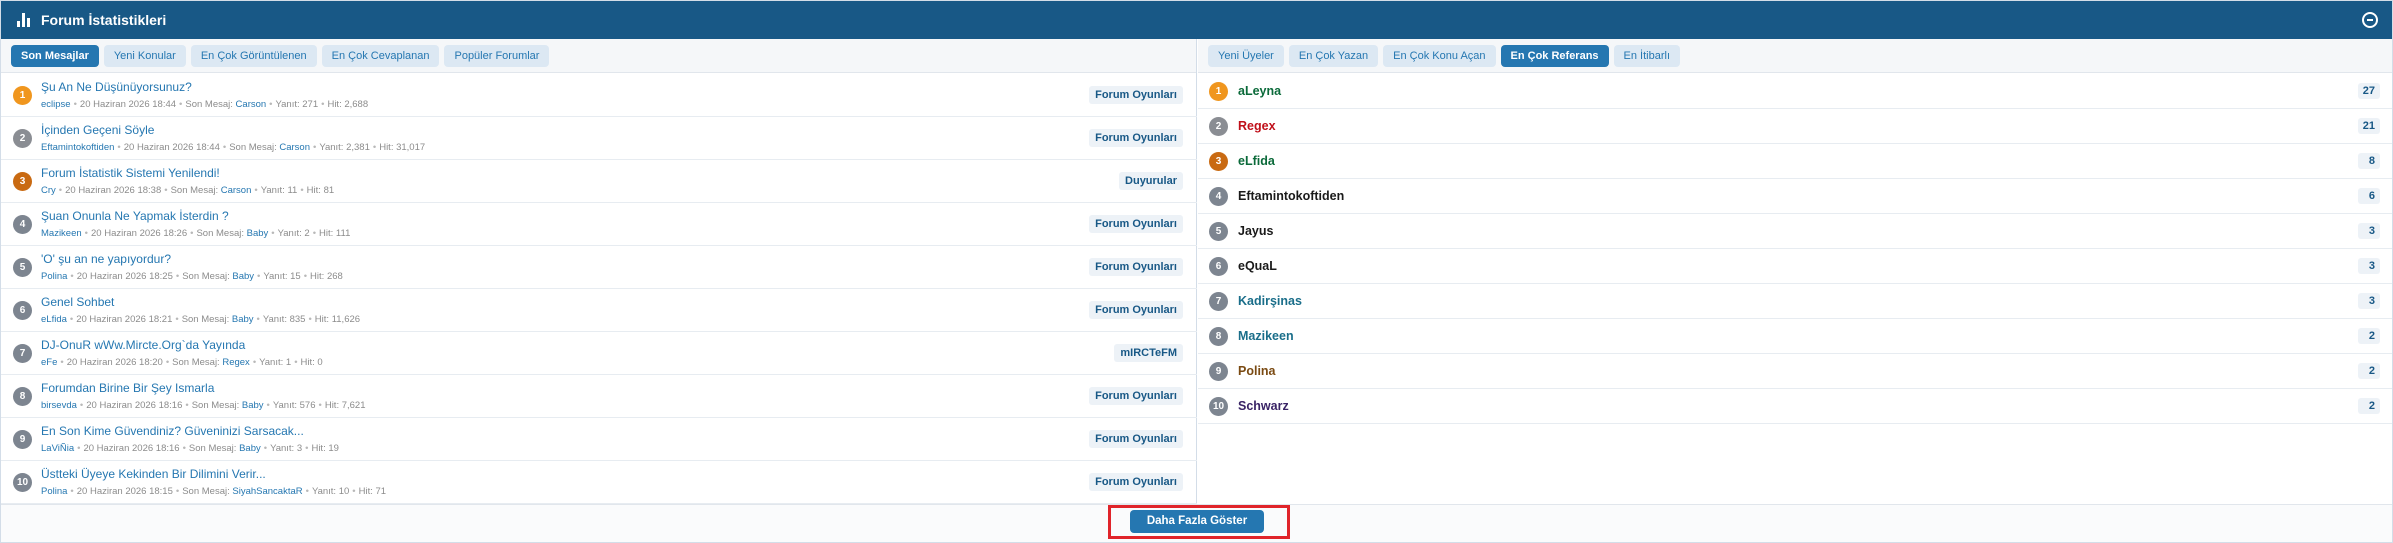 Image resolution: width=2393 pixels, height=543 pixels. Describe the element at coordinates (267, 491) in the screenshot. I see `last-poster-link: SiyahSancaktaR` at that location.